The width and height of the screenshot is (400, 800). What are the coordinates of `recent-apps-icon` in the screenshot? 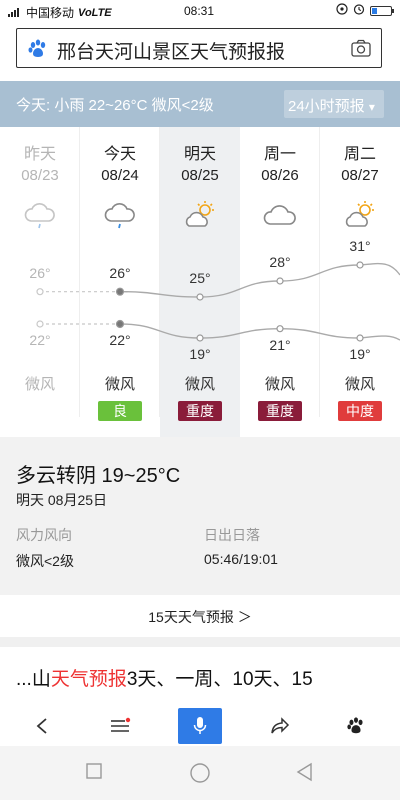 It's located at (96, 773).